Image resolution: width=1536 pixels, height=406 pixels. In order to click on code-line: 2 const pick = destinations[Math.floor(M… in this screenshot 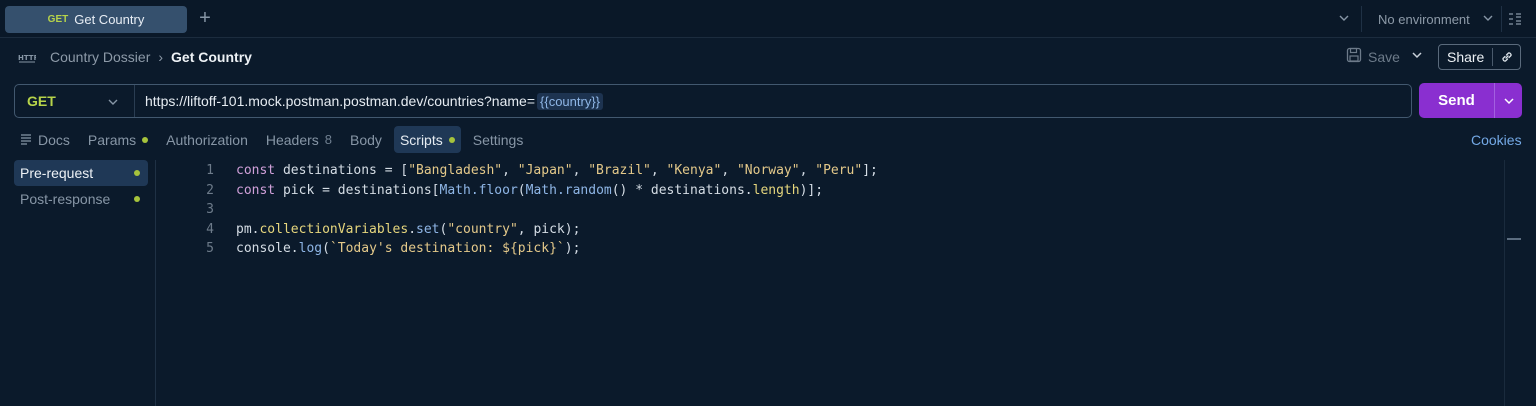, I will do `click(835, 191)`.